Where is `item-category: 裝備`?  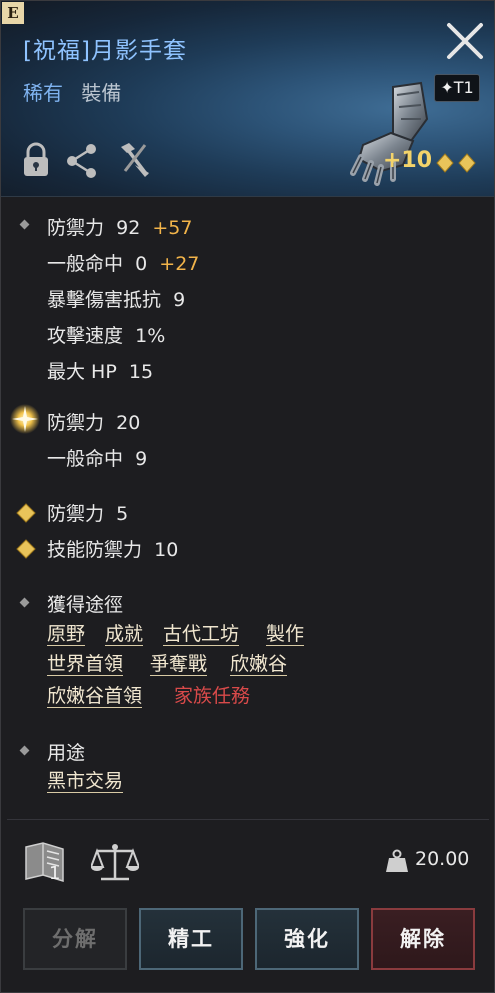
item-category: 裝備 is located at coordinates (101, 93).